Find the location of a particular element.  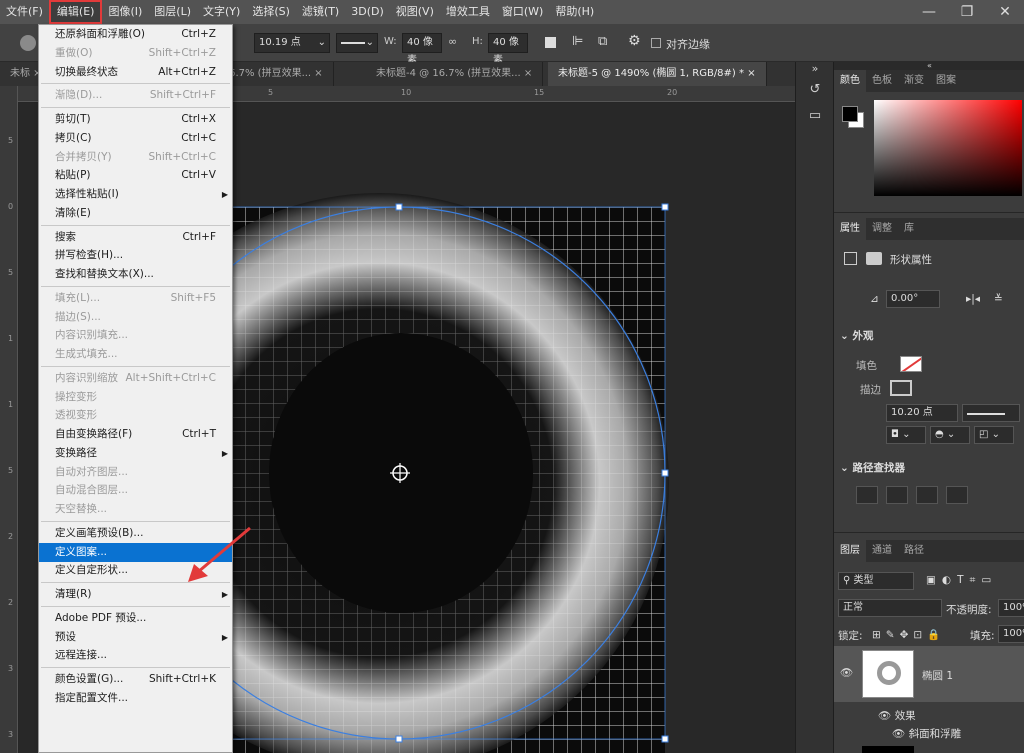

unite-shapes-button is located at coordinates (867, 495).